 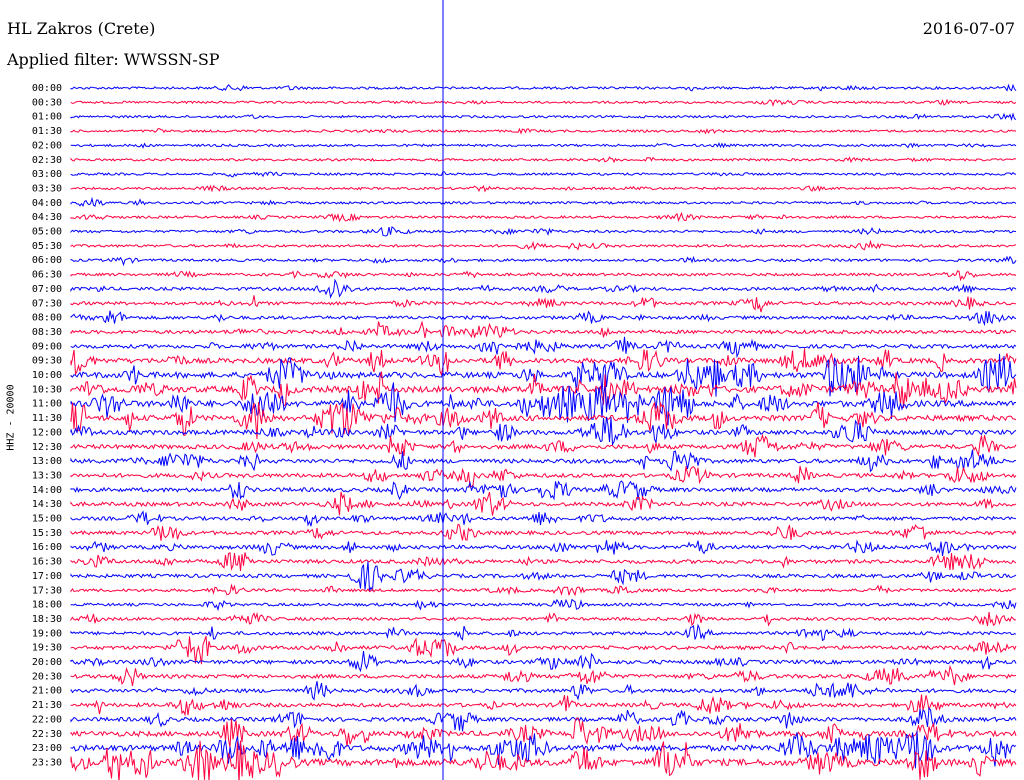 I want to click on row-label: 00:00, so click(x=47, y=88).